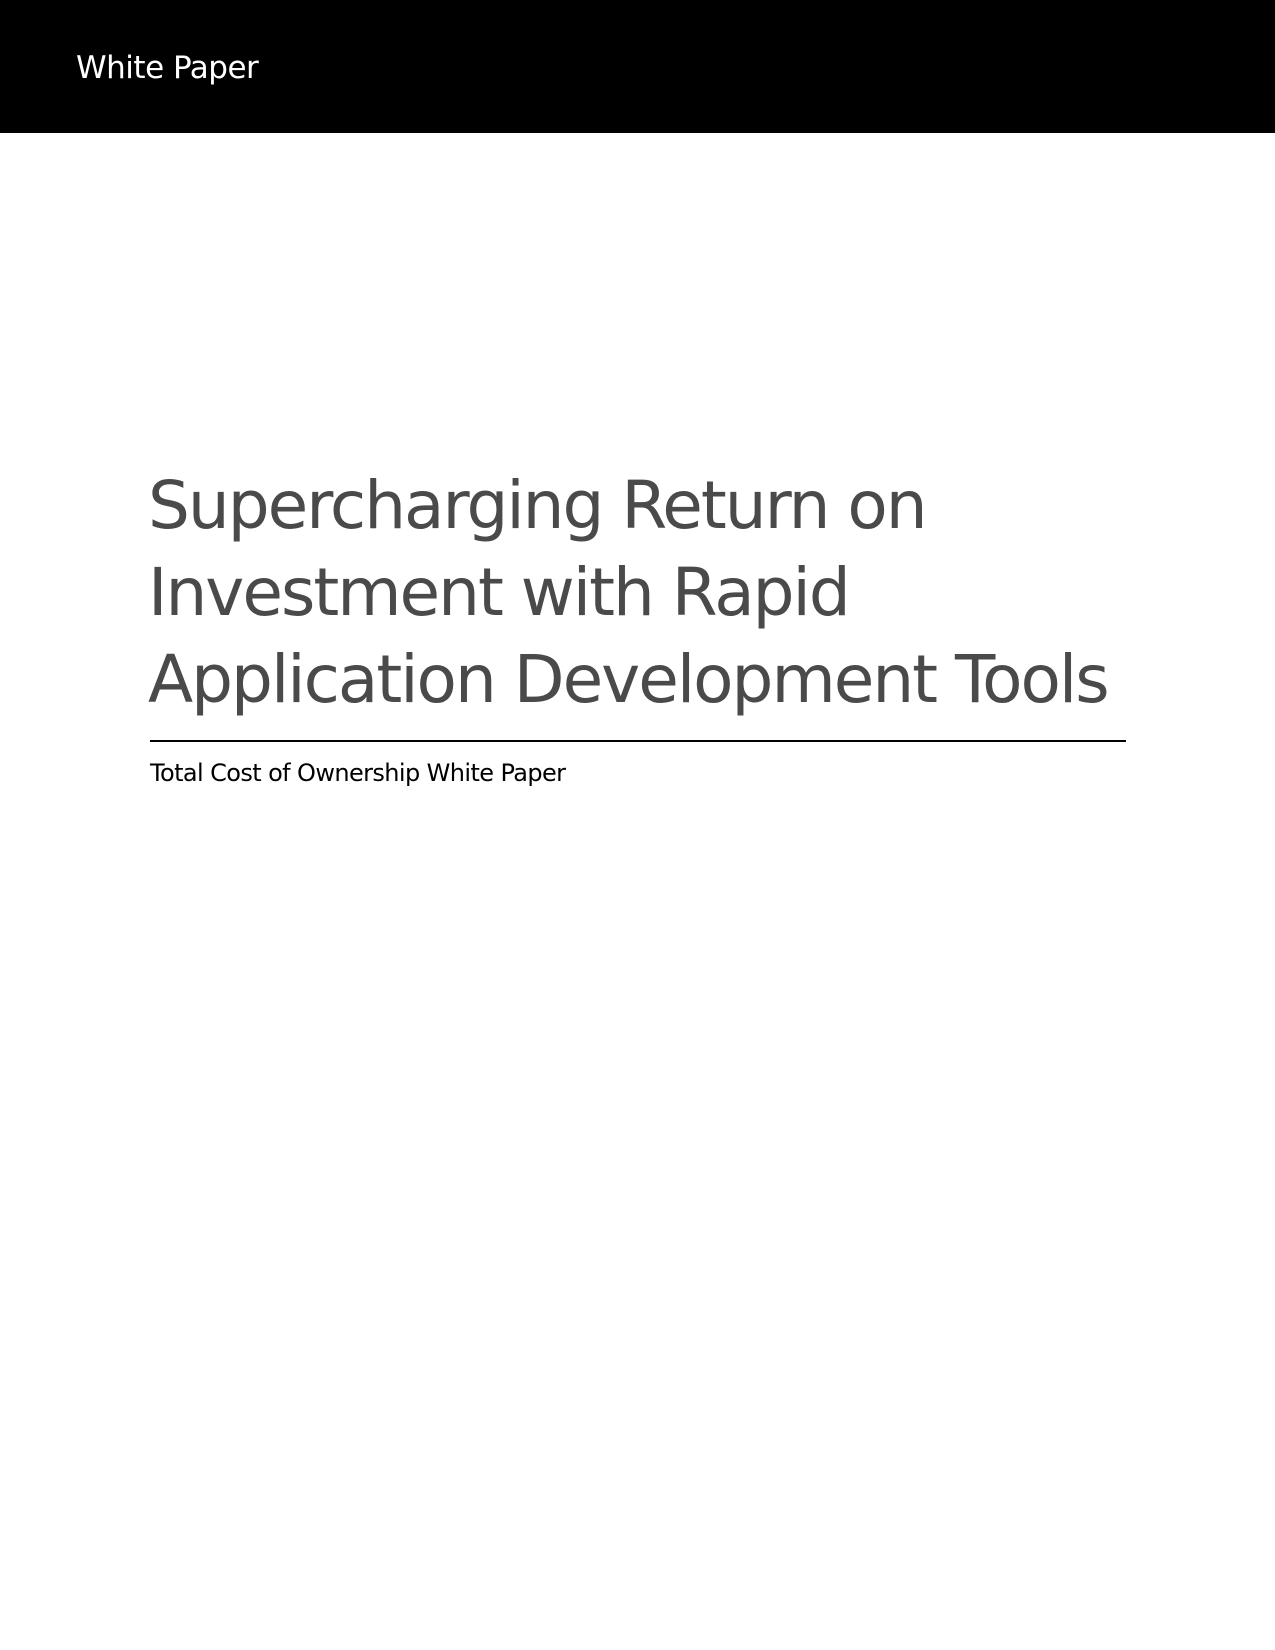 The image size is (1275, 1650). I want to click on header-label: White Paper, so click(167, 68).